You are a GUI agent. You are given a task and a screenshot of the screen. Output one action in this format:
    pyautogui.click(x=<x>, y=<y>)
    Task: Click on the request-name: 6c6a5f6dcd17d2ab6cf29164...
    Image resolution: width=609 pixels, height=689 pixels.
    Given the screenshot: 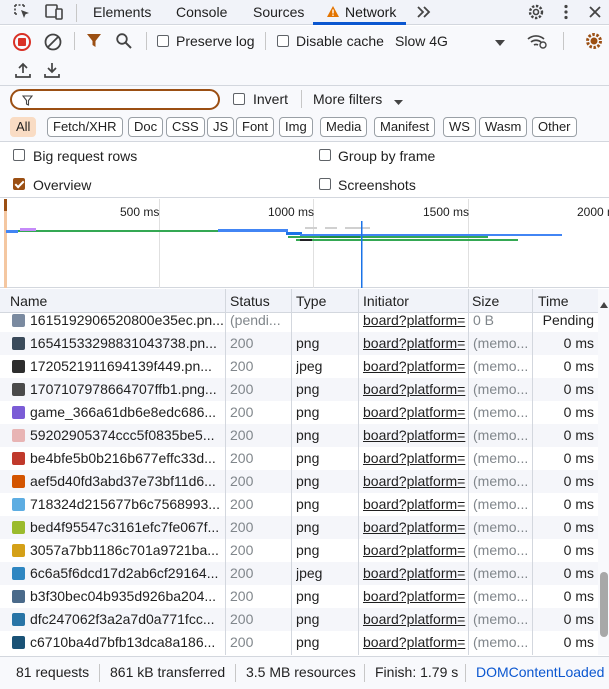 What is the action you would take?
    pyautogui.click(x=124, y=573)
    